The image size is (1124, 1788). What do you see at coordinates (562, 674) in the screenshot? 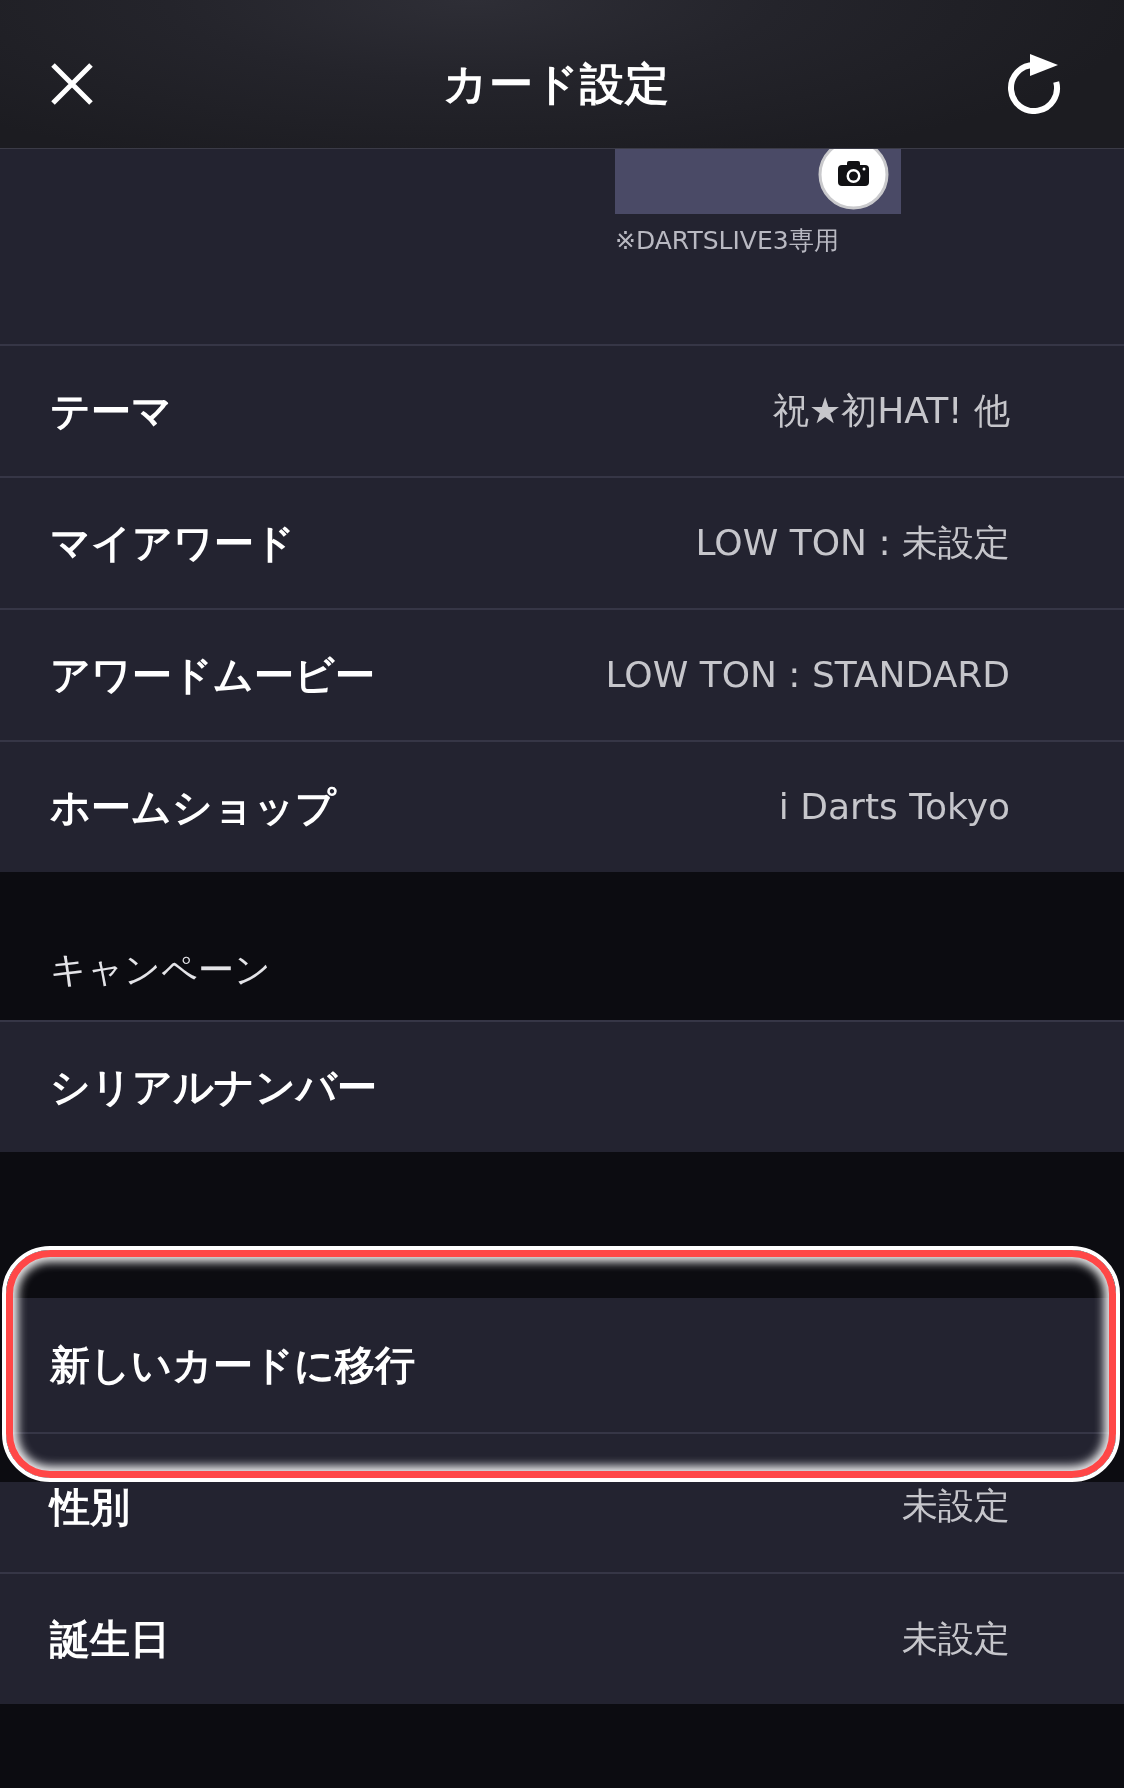
I see `settings-row: アワードムービー LOW TON : STANDARD` at bounding box center [562, 674].